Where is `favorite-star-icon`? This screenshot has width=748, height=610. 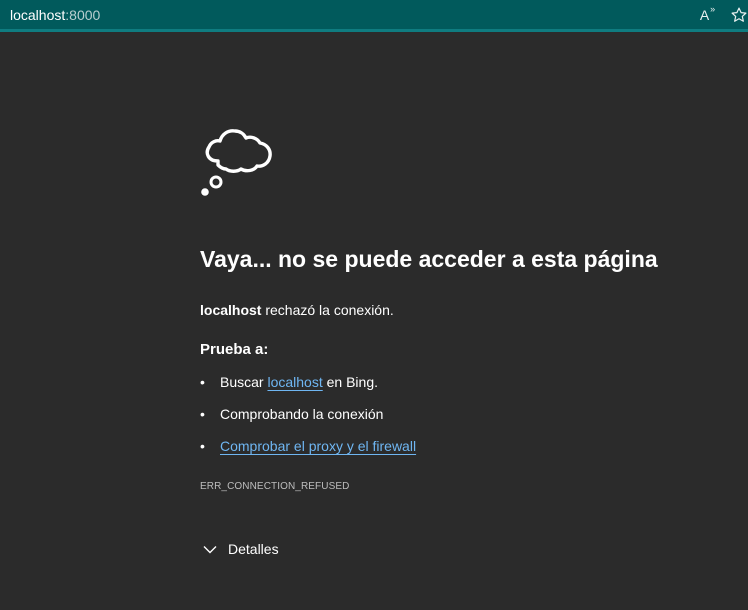
favorite-star-icon is located at coordinates (738, 15).